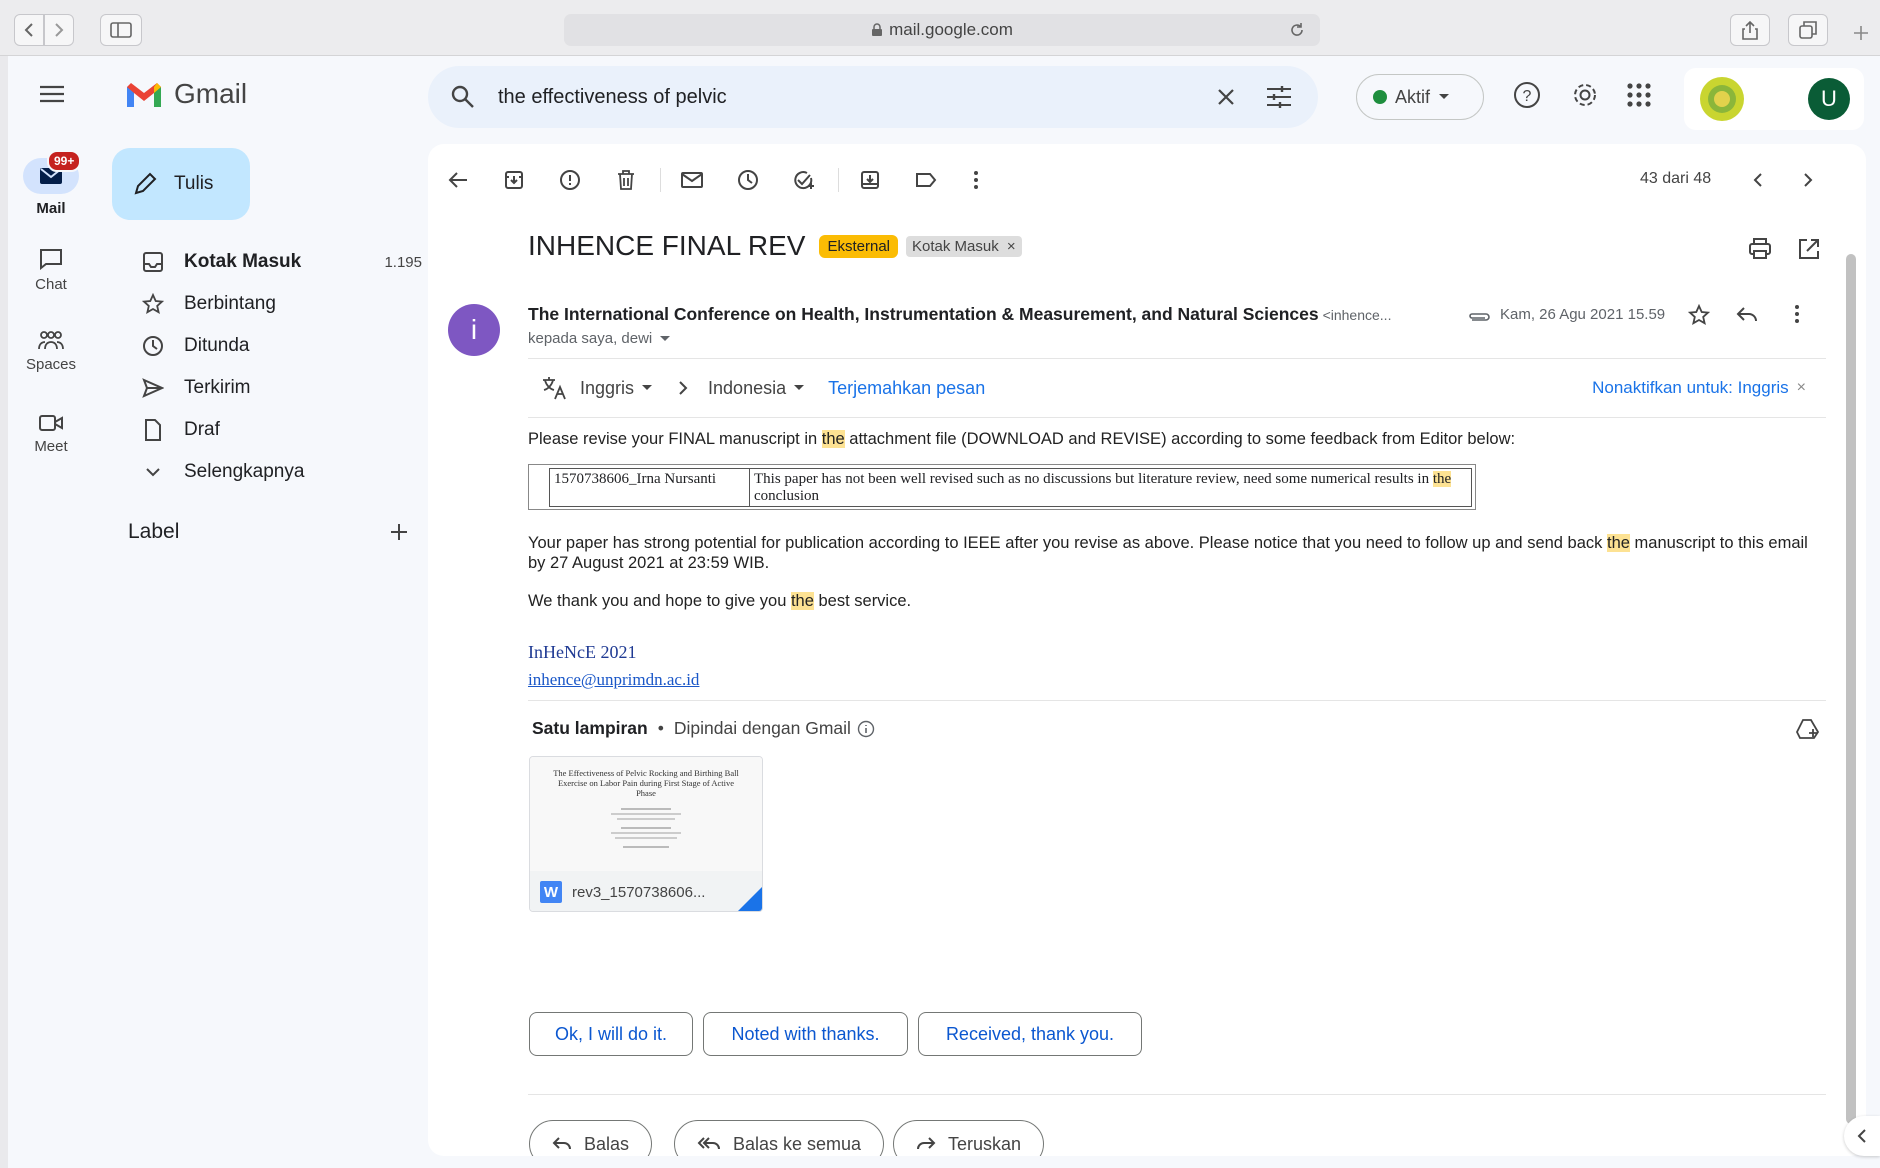 Image resolution: width=1880 pixels, height=1168 pixels. I want to click on recipients: kepada saya, dewi, so click(590, 338).